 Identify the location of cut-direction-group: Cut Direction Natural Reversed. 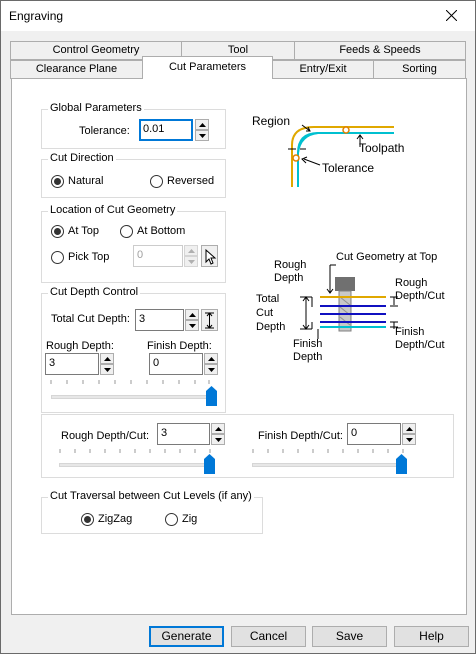
(133, 175).